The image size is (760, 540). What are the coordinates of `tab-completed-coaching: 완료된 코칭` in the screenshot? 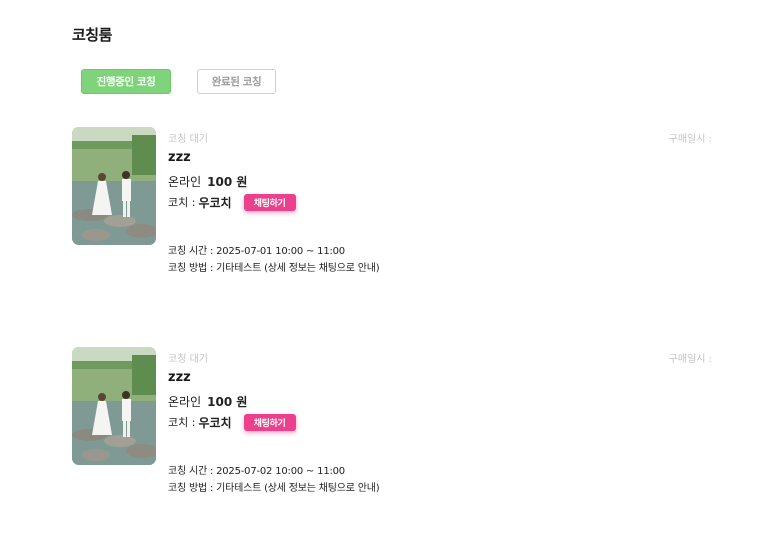 It's located at (236, 81).